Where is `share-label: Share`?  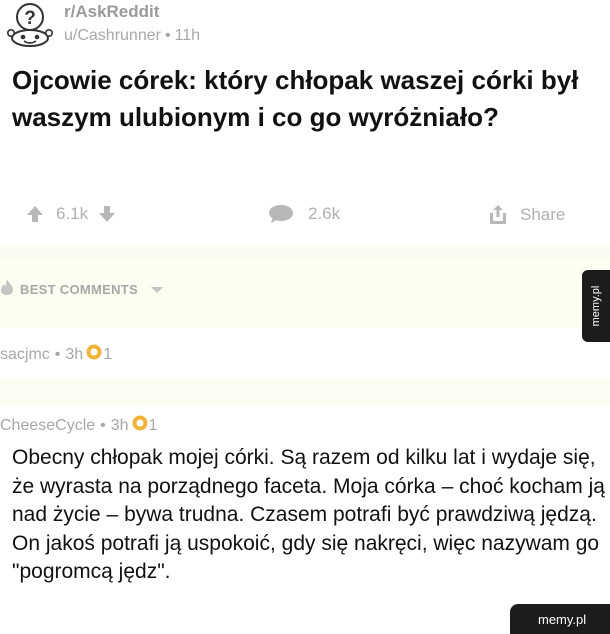 share-label: Share is located at coordinates (543, 214).